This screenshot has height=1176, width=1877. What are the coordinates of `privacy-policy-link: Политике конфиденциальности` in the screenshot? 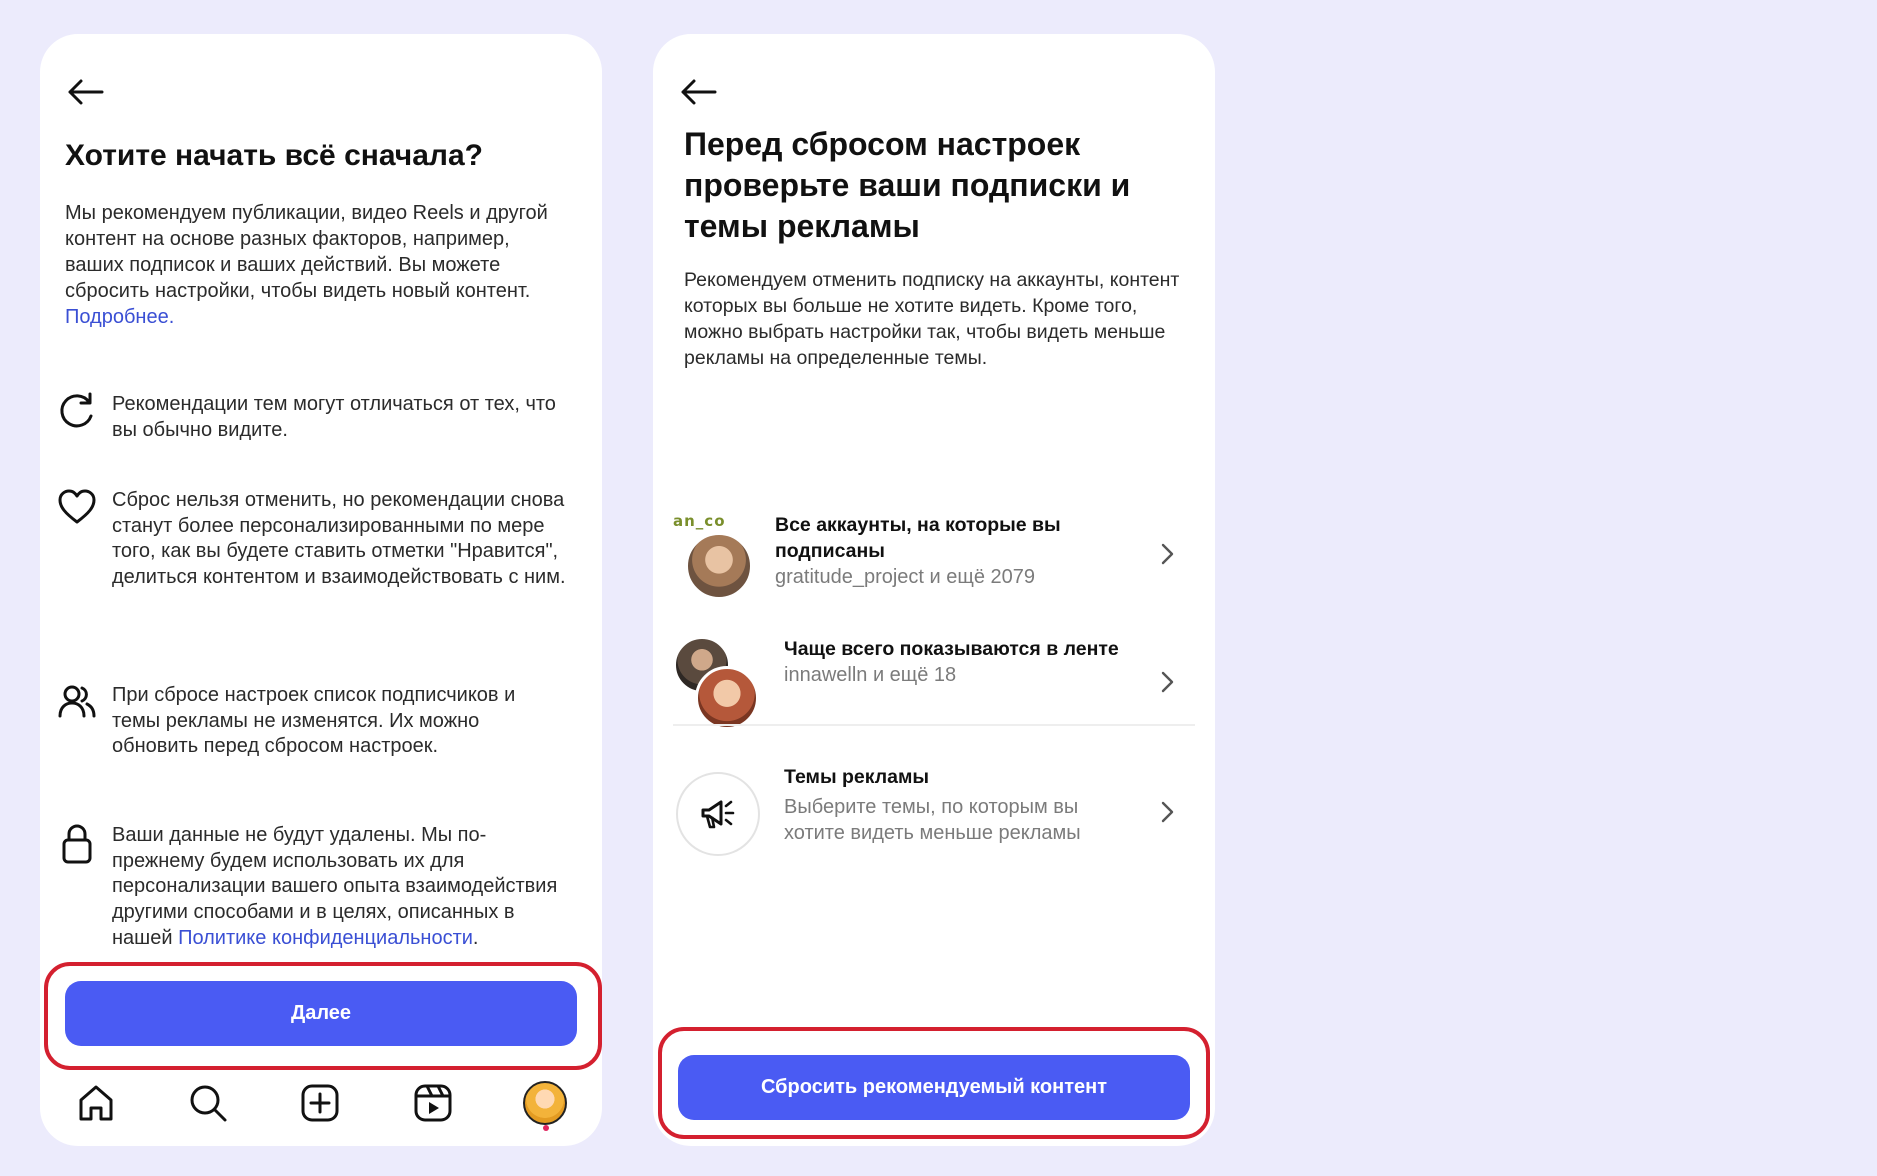 It's located at (325, 938).